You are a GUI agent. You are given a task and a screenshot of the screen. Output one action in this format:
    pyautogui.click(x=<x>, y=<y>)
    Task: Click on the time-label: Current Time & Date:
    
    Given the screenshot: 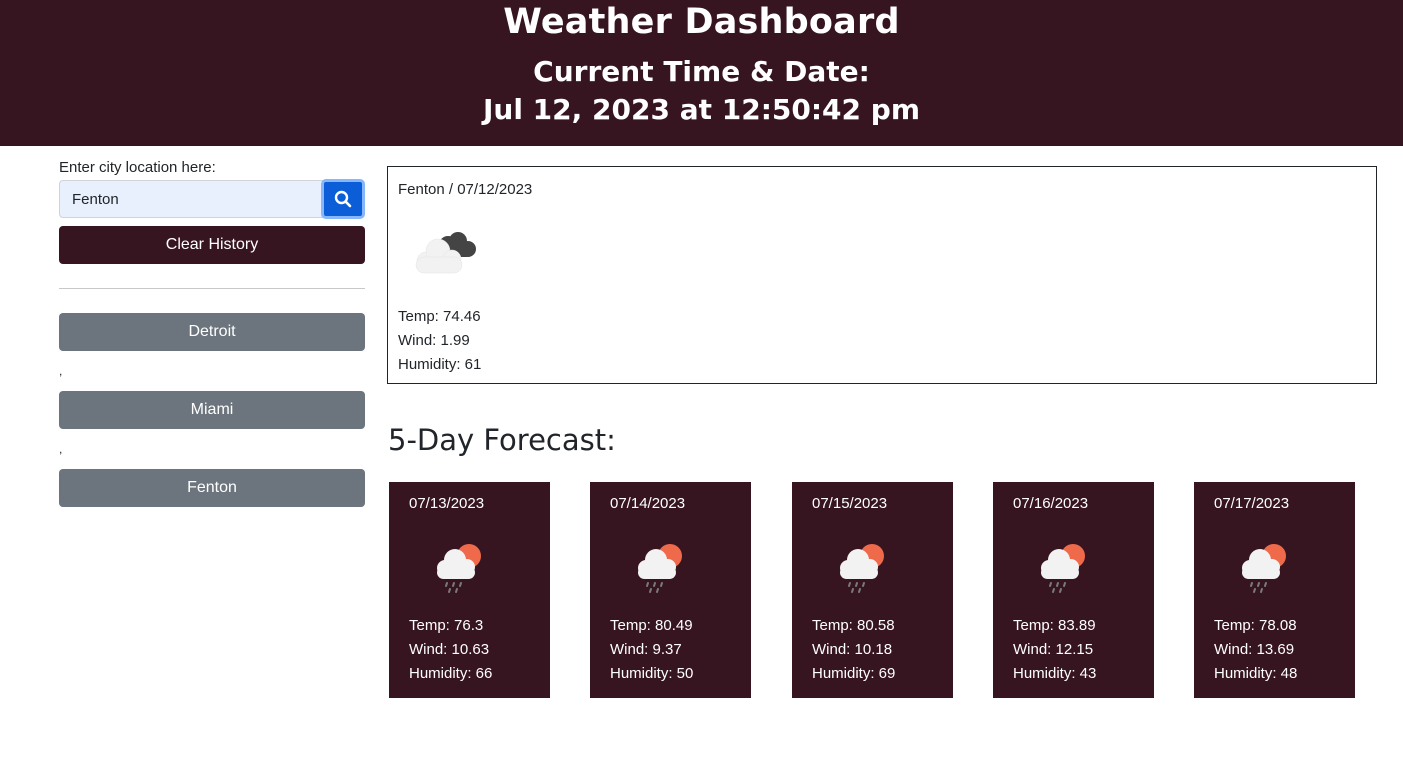 What is the action you would take?
    pyautogui.click(x=701, y=71)
    